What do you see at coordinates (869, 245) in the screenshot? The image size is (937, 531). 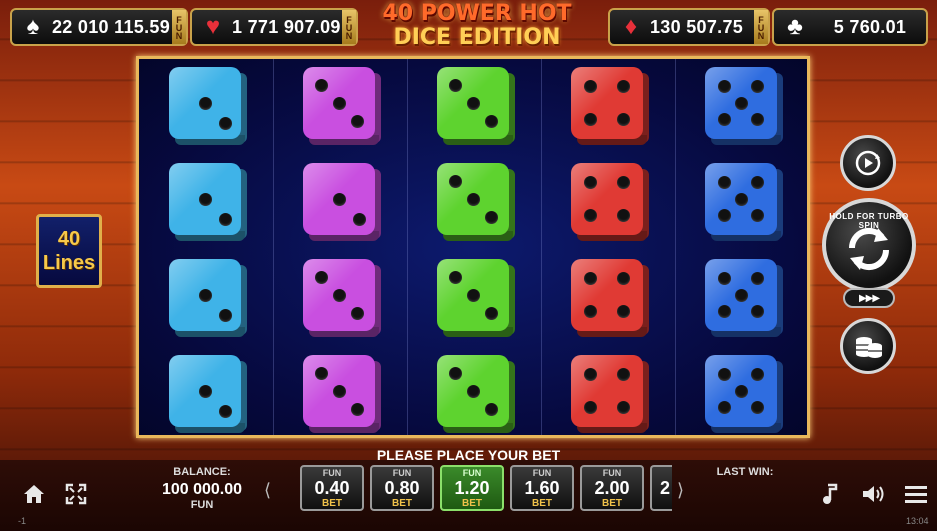 I see `spin-button: HOLD FOR TURBO SPIN` at bounding box center [869, 245].